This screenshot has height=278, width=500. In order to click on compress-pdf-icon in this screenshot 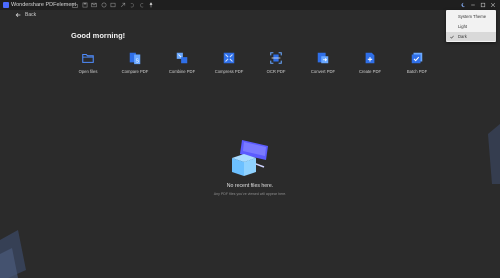, I will do `click(229, 58)`.